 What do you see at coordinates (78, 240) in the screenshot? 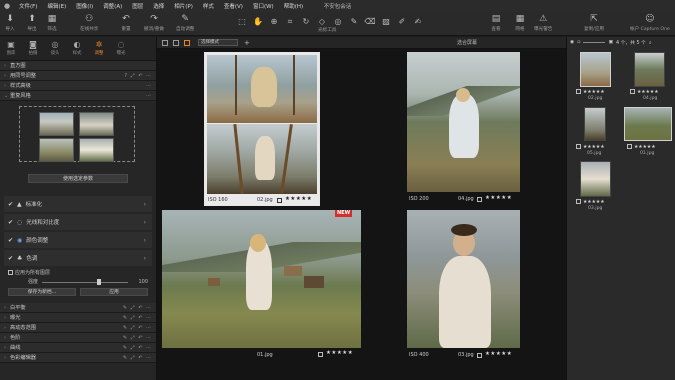
I see `adjust-color: ✔ ◉ 颜色调整 ›` at bounding box center [78, 240].